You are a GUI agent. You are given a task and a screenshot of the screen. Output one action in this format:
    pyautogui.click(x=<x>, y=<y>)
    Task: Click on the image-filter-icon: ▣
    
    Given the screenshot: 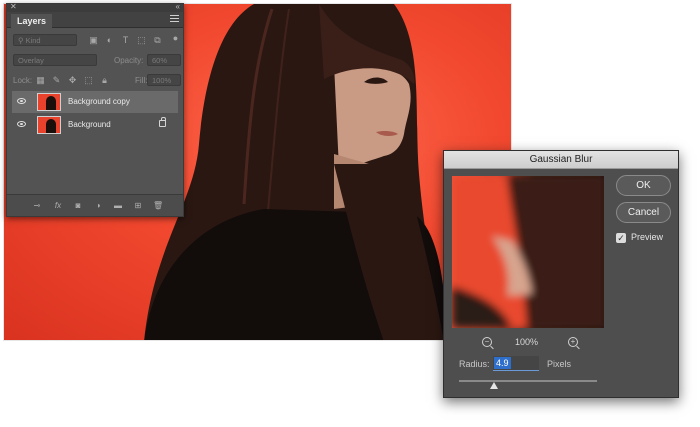 What is the action you would take?
    pyautogui.click(x=93, y=40)
    